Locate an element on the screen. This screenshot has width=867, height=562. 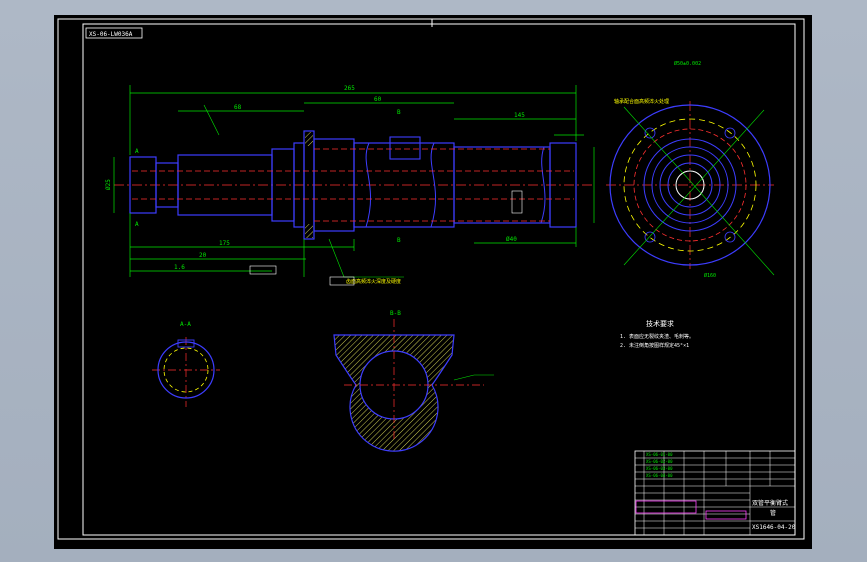
tech-req-2: 2. 未注倒角按图样规定45°×1 is located at coordinates (654, 345).